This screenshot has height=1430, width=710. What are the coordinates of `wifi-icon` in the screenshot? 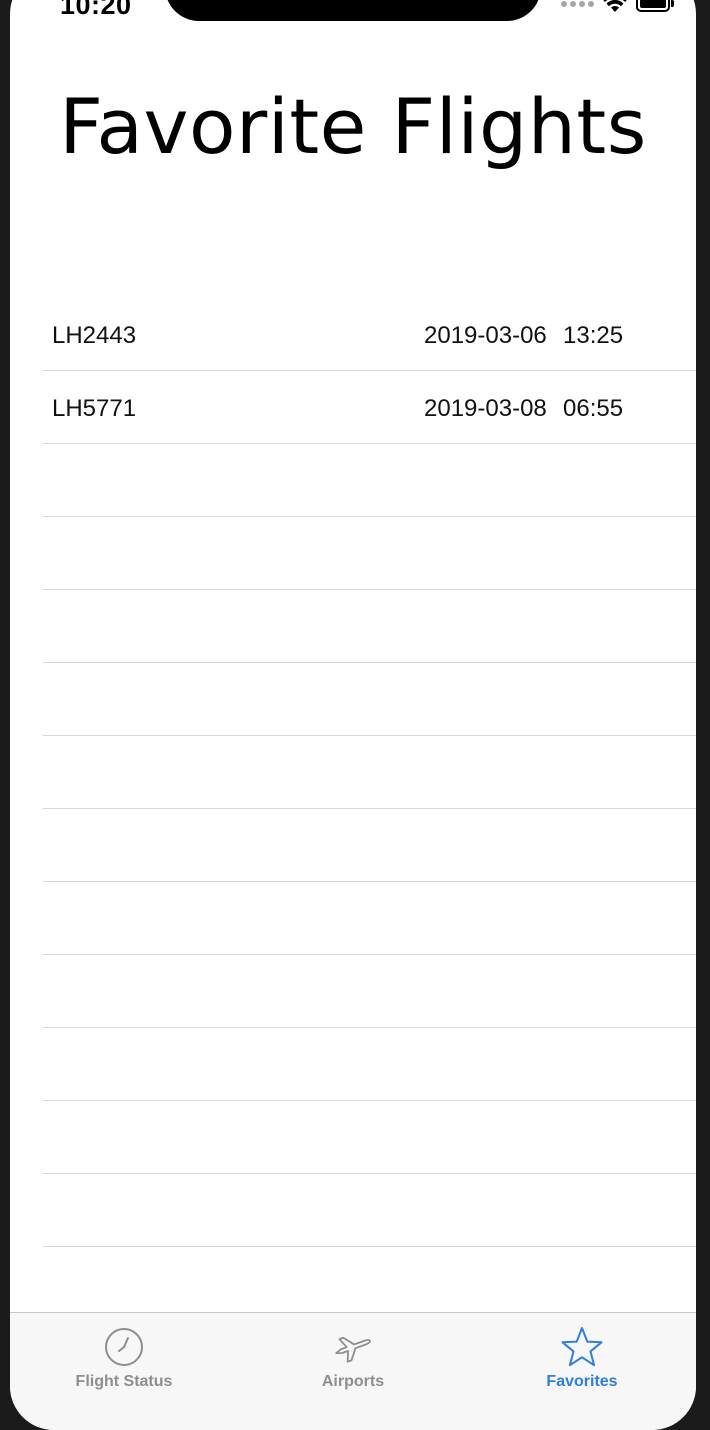 It's located at (615, 6).